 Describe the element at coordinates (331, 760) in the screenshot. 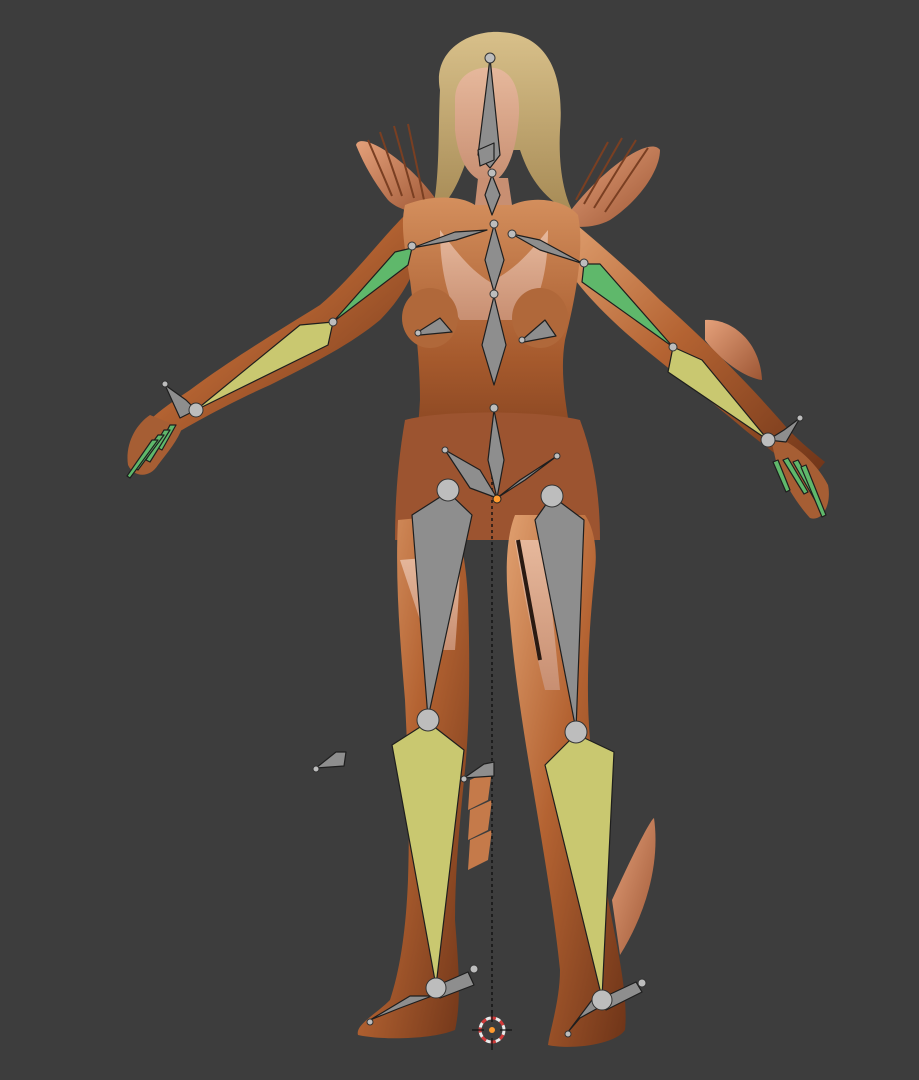

I see `bone-pole-left` at that location.